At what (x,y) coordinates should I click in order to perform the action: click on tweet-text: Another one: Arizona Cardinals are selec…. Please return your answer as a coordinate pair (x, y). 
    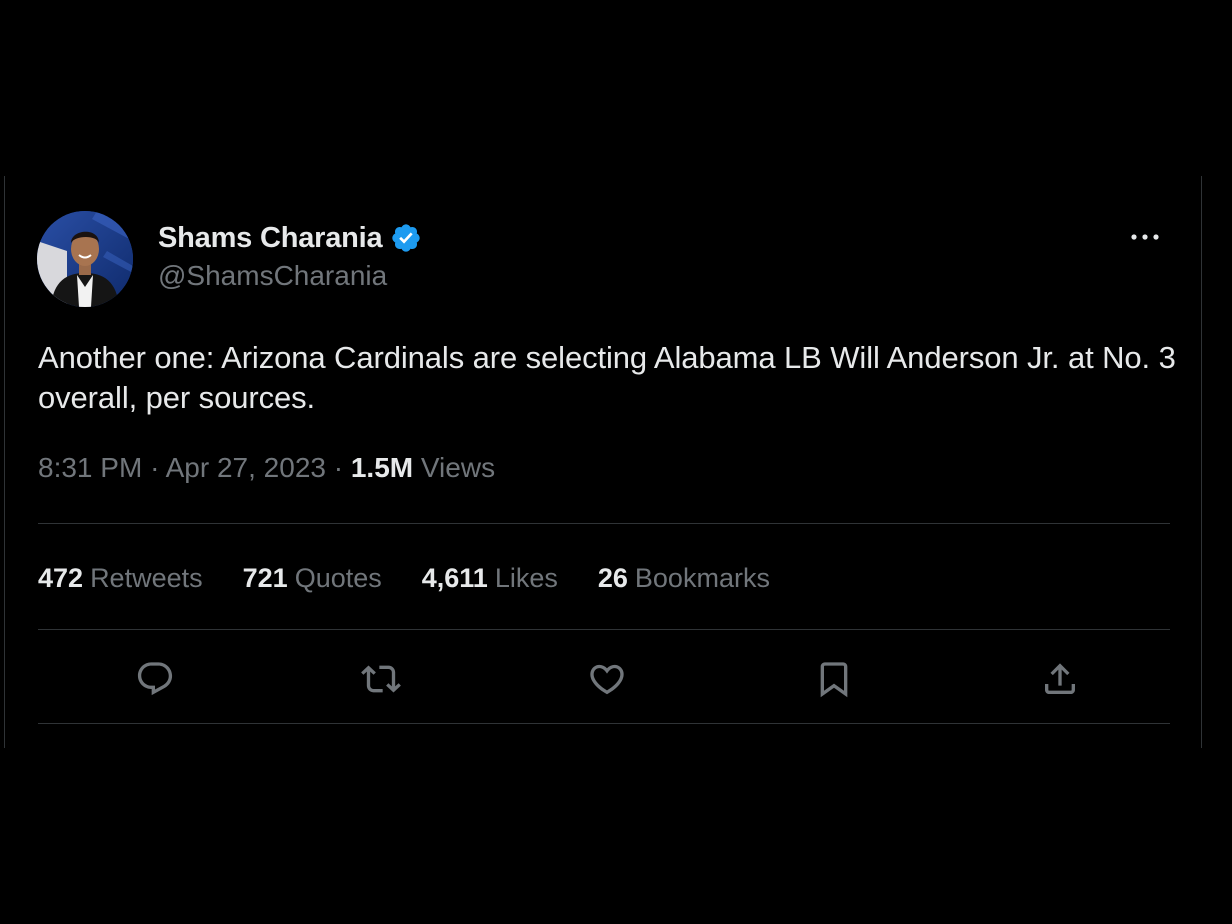
    Looking at the image, I should click on (607, 377).